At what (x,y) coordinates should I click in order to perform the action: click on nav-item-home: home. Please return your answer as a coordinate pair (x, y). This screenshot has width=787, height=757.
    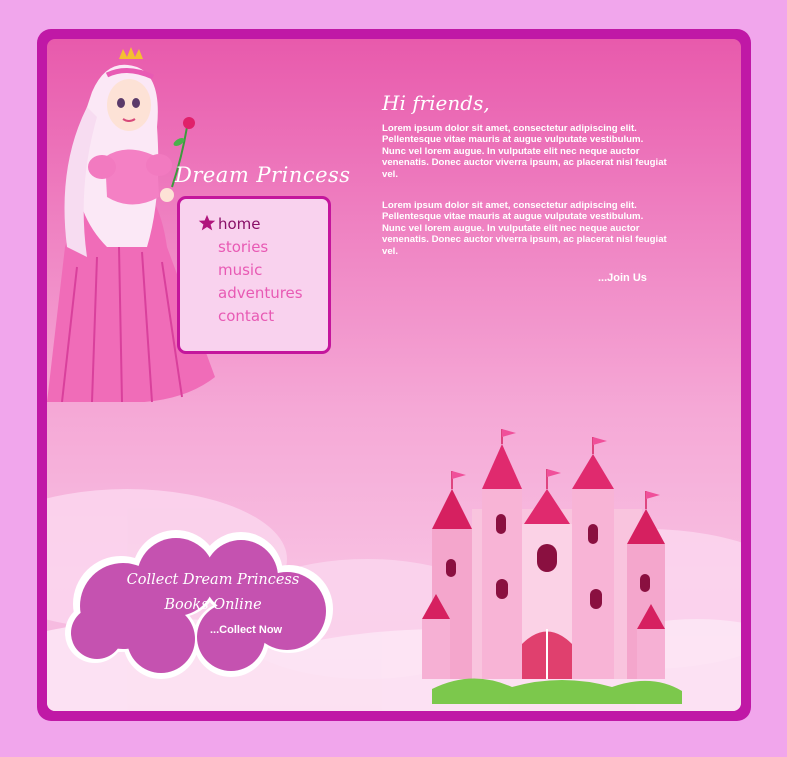
    Looking at the image, I should click on (260, 224).